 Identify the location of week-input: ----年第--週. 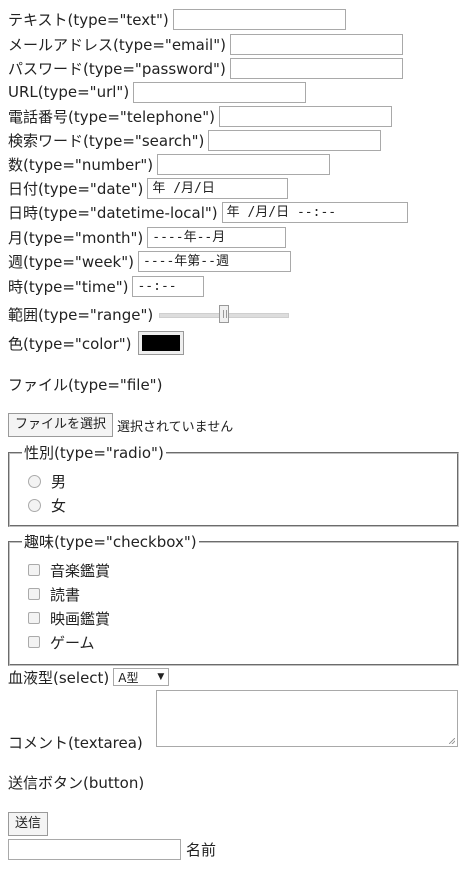
(214, 261).